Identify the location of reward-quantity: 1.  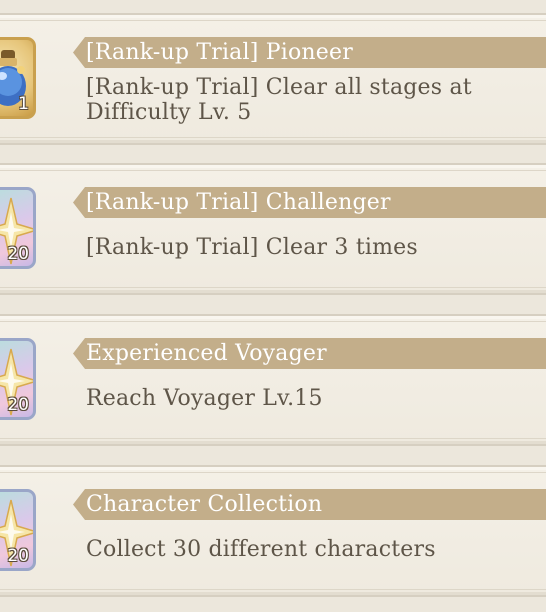
(23, 104).